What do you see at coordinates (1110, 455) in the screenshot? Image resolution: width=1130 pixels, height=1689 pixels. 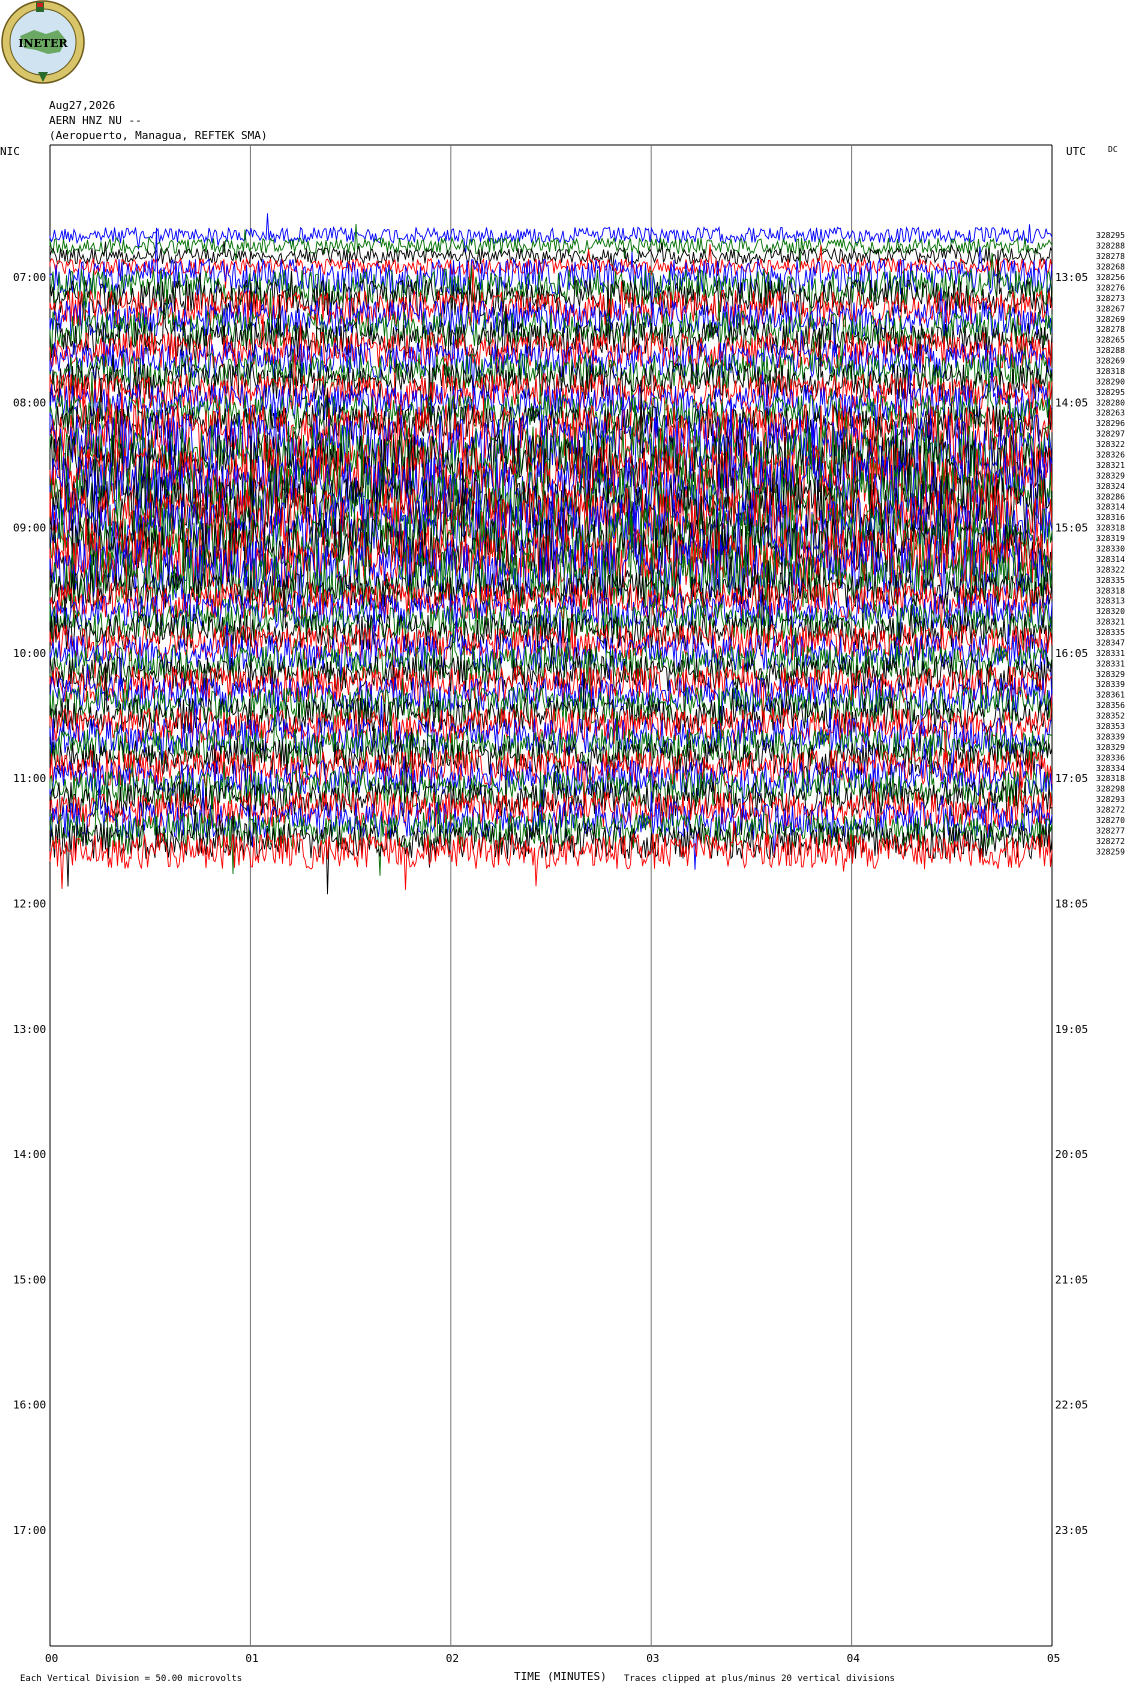 I see `trace-dc-label: 328326` at bounding box center [1110, 455].